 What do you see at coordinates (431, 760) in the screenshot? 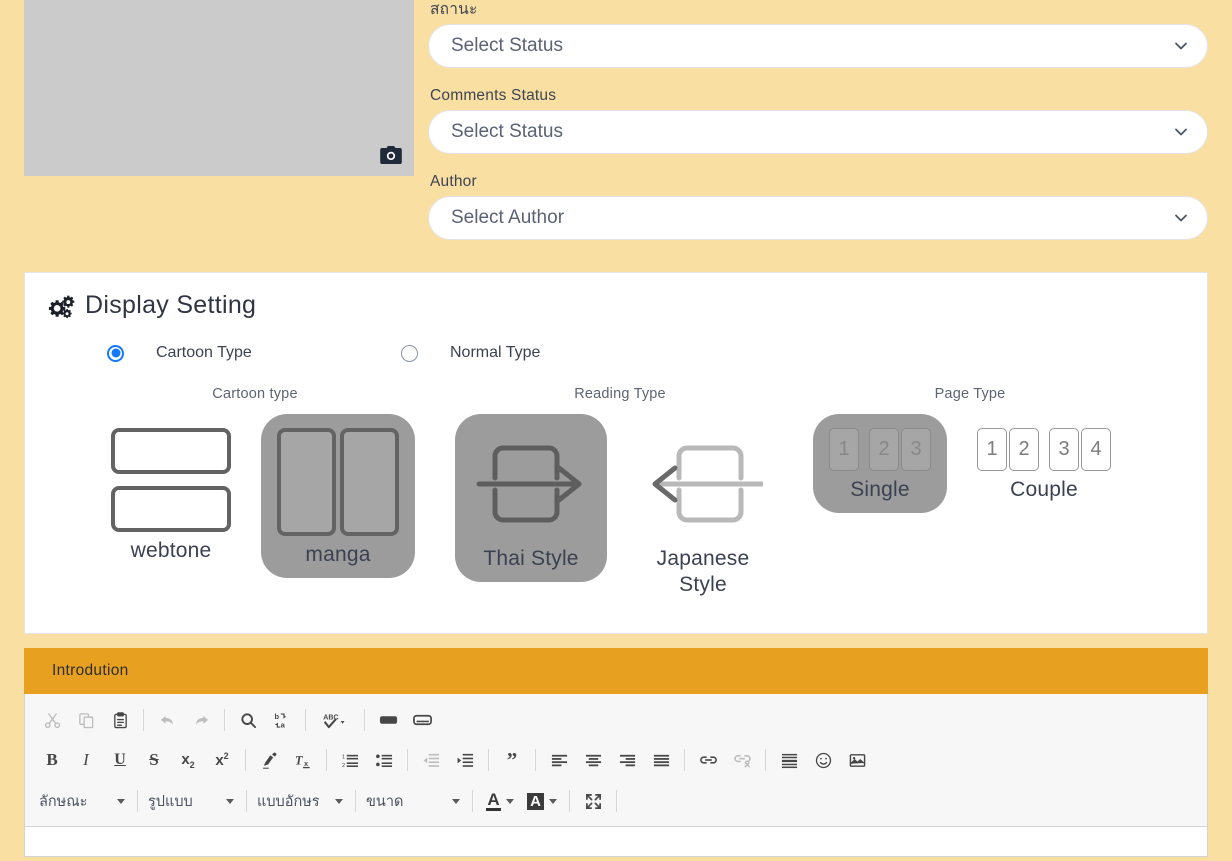
I see `outdent-icon` at bounding box center [431, 760].